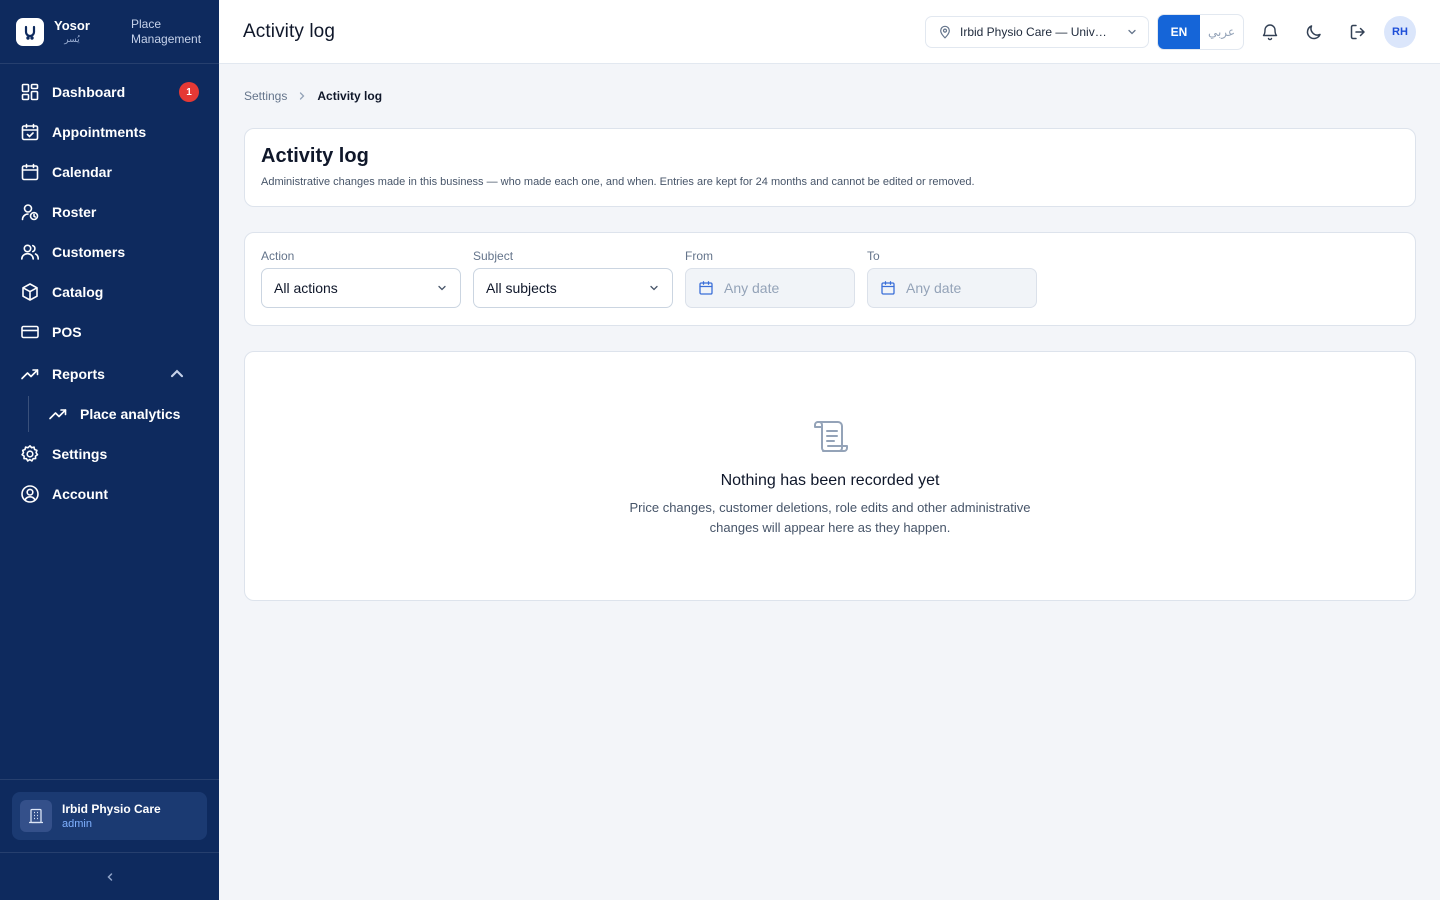 Image resolution: width=1440 pixels, height=900 pixels. I want to click on credit-card-icon, so click(30, 332).